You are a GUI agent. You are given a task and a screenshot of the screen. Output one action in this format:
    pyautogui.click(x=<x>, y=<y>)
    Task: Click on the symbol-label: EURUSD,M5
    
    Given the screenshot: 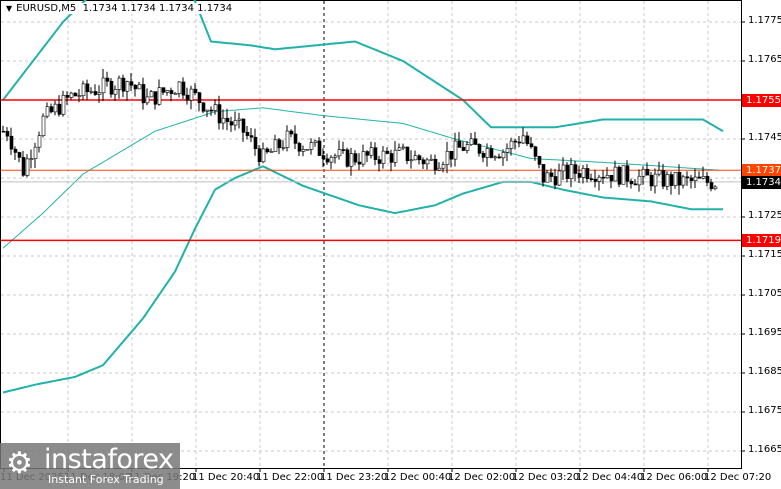 What is the action you would take?
    pyautogui.click(x=46, y=8)
    